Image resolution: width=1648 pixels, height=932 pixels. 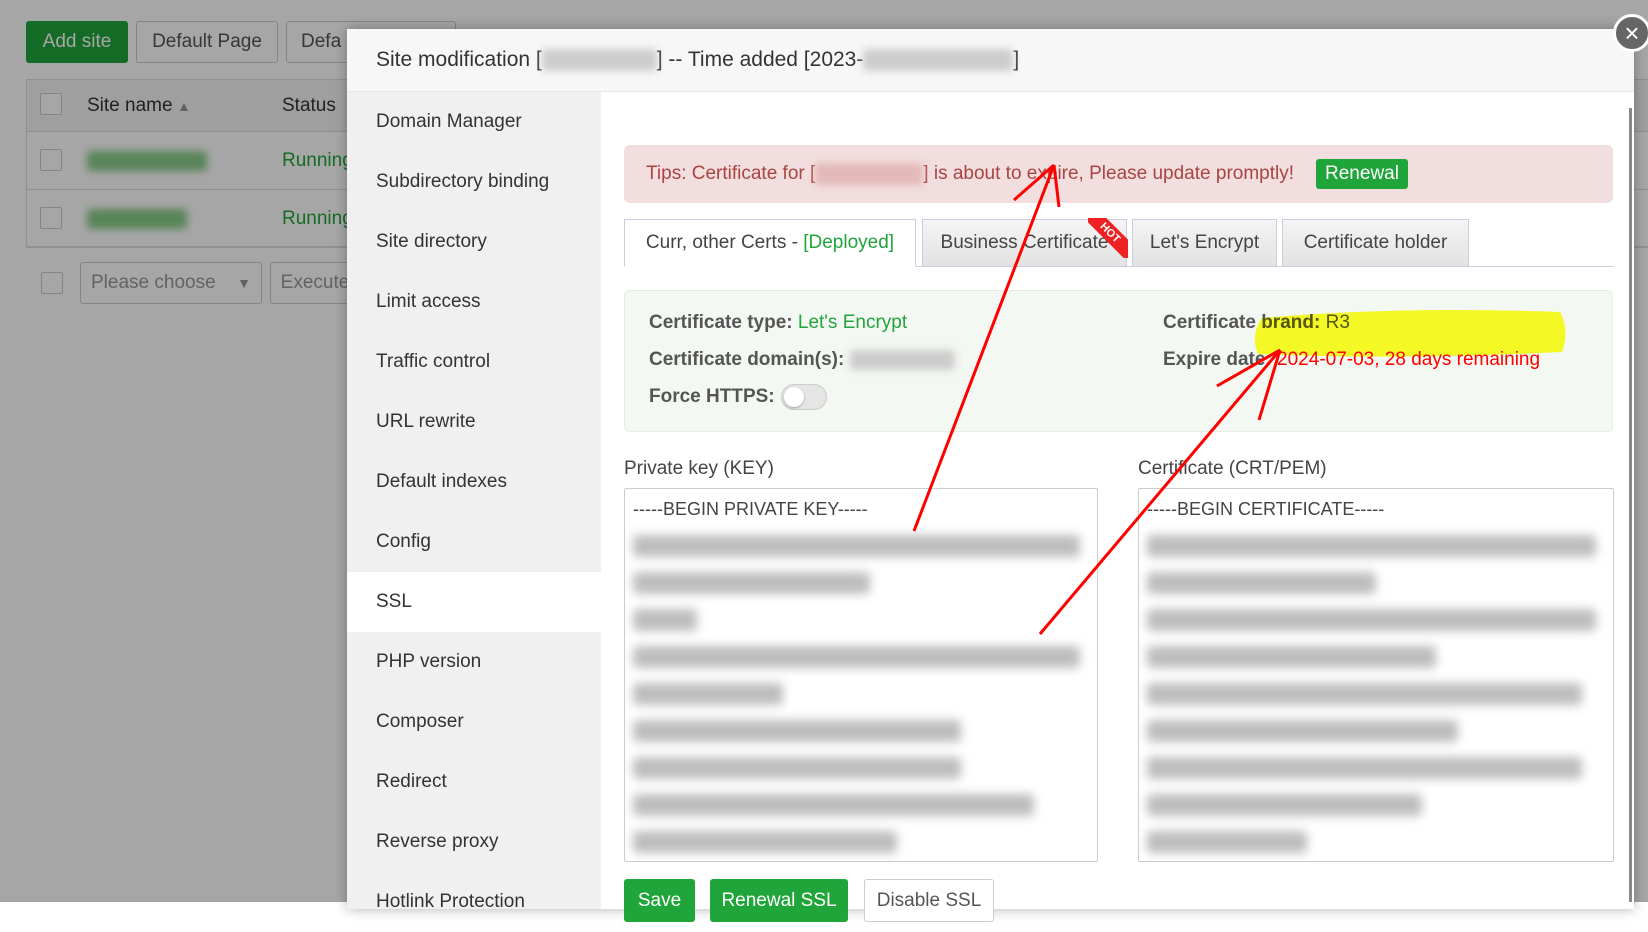 I want to click on tab-current-label: Curr, other Certs -, so click(x=721, y=242).